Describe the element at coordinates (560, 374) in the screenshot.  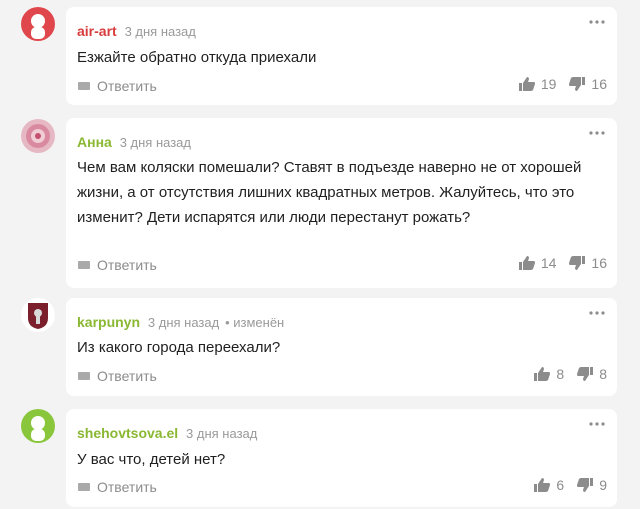
I see `like-count: 8` at that location.